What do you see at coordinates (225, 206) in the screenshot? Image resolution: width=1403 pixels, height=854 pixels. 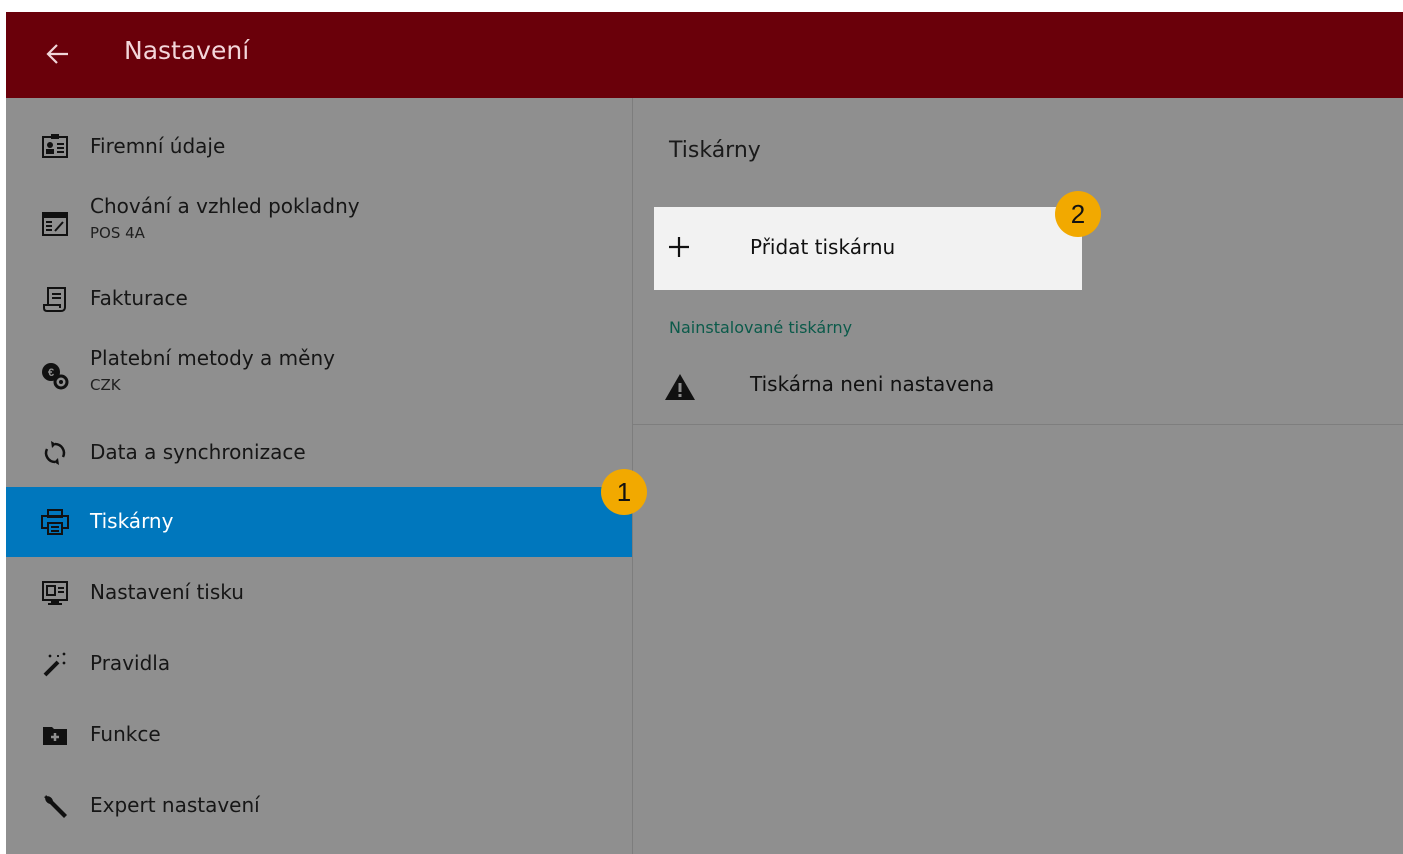 I see `sidebar-item-label: Chování a vzhled pokladny` at bounding box center [225, 206].